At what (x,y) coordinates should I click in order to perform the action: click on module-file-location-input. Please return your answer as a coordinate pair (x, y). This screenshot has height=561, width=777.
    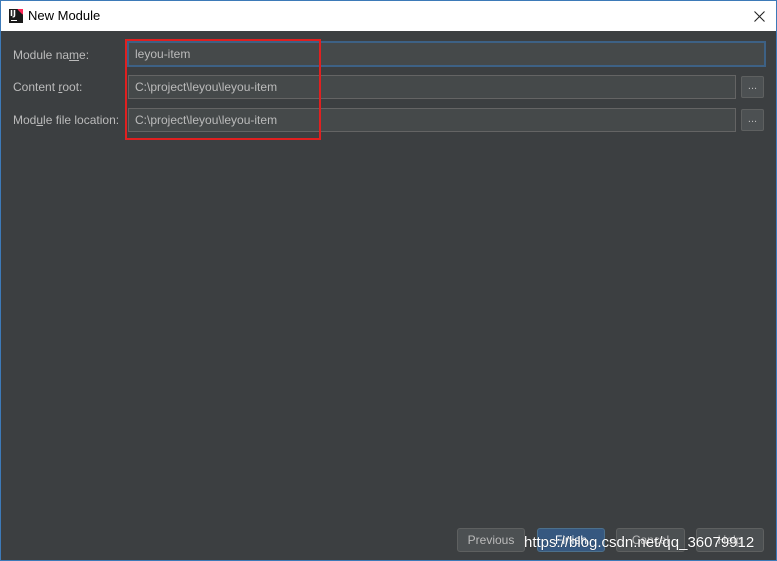
    Looking at the image, I should click on (432, 120).